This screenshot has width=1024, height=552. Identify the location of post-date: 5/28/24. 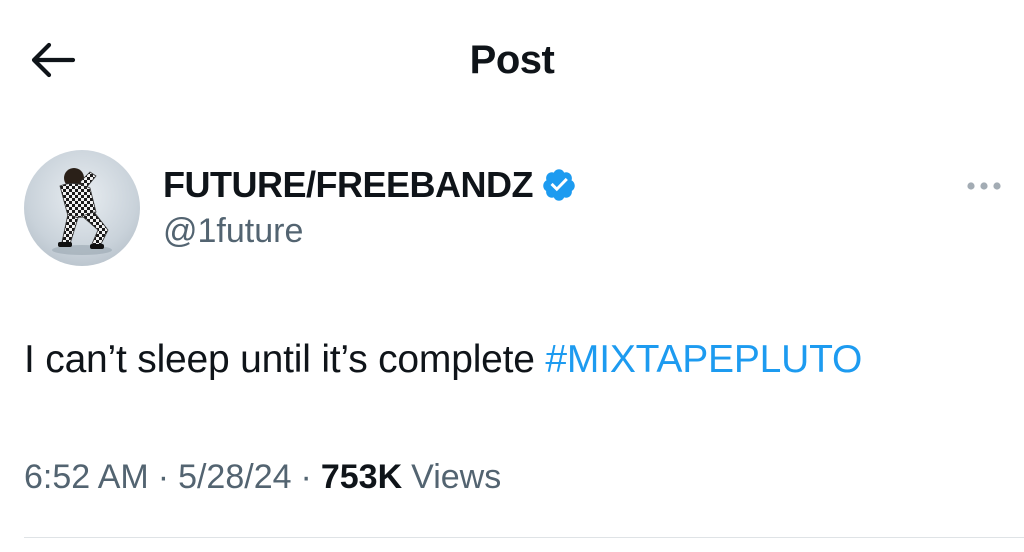
(234, 477).